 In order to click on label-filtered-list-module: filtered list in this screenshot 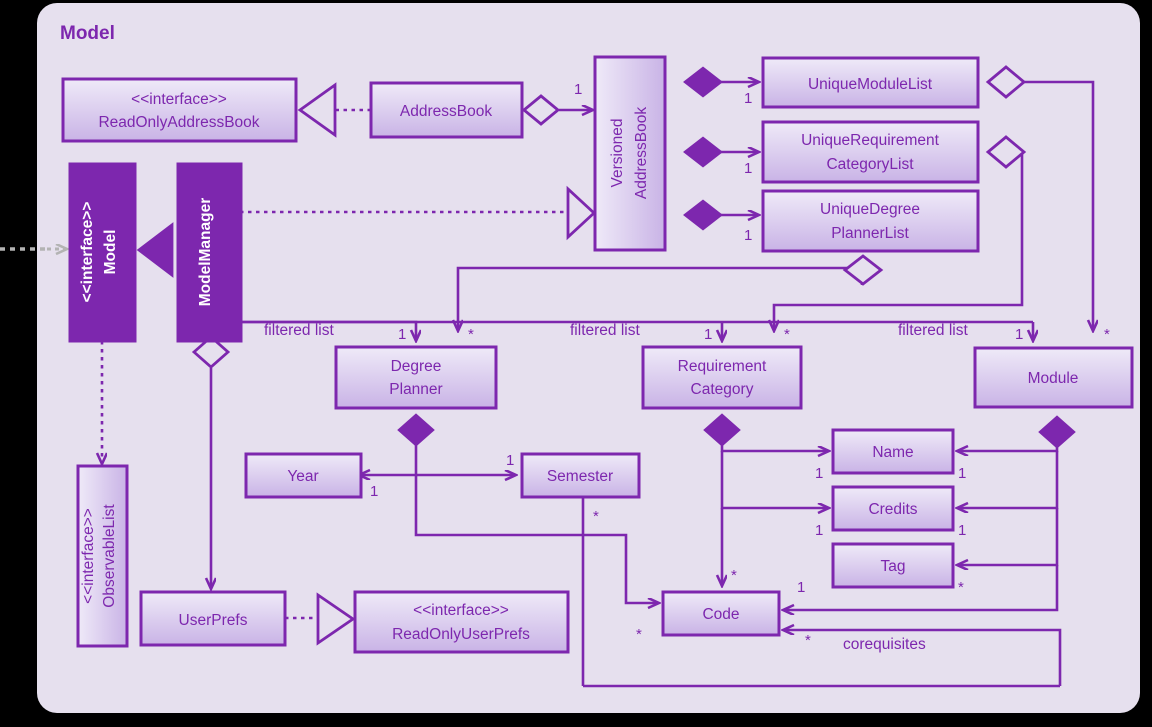, I will do `click(933, 330)`.